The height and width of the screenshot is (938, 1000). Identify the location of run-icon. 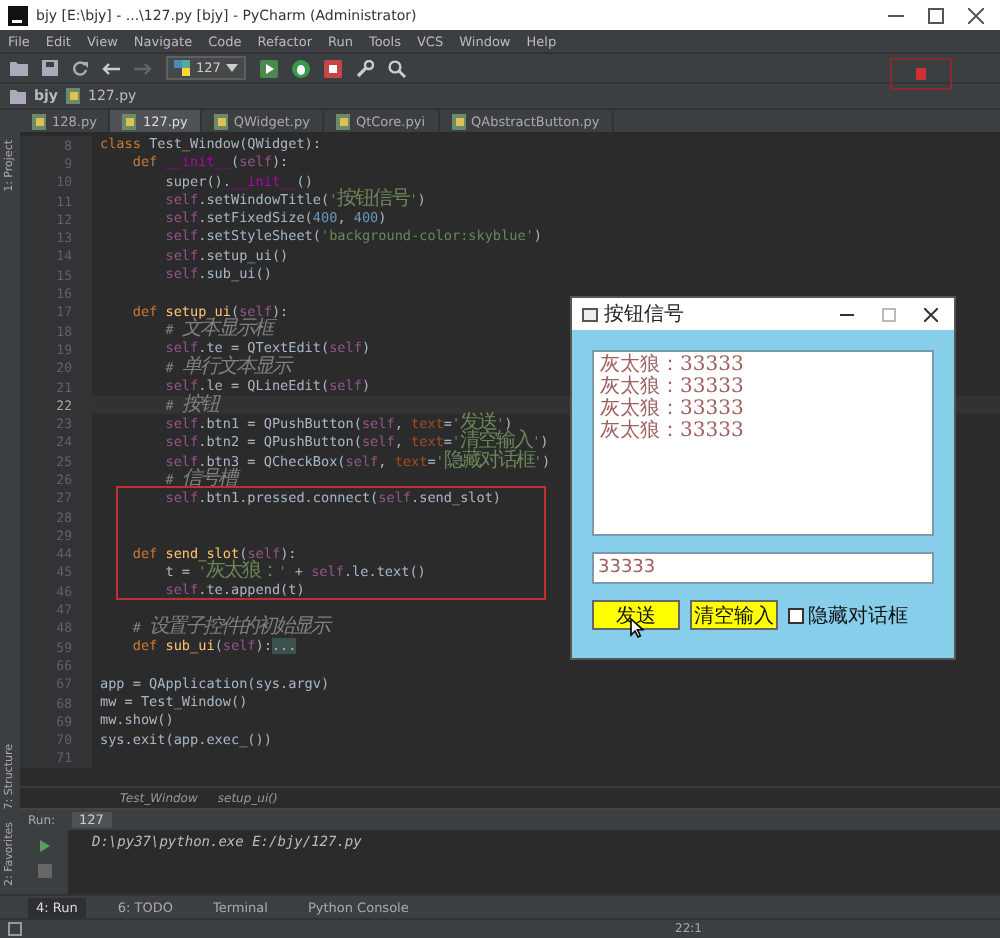
(269, 68).